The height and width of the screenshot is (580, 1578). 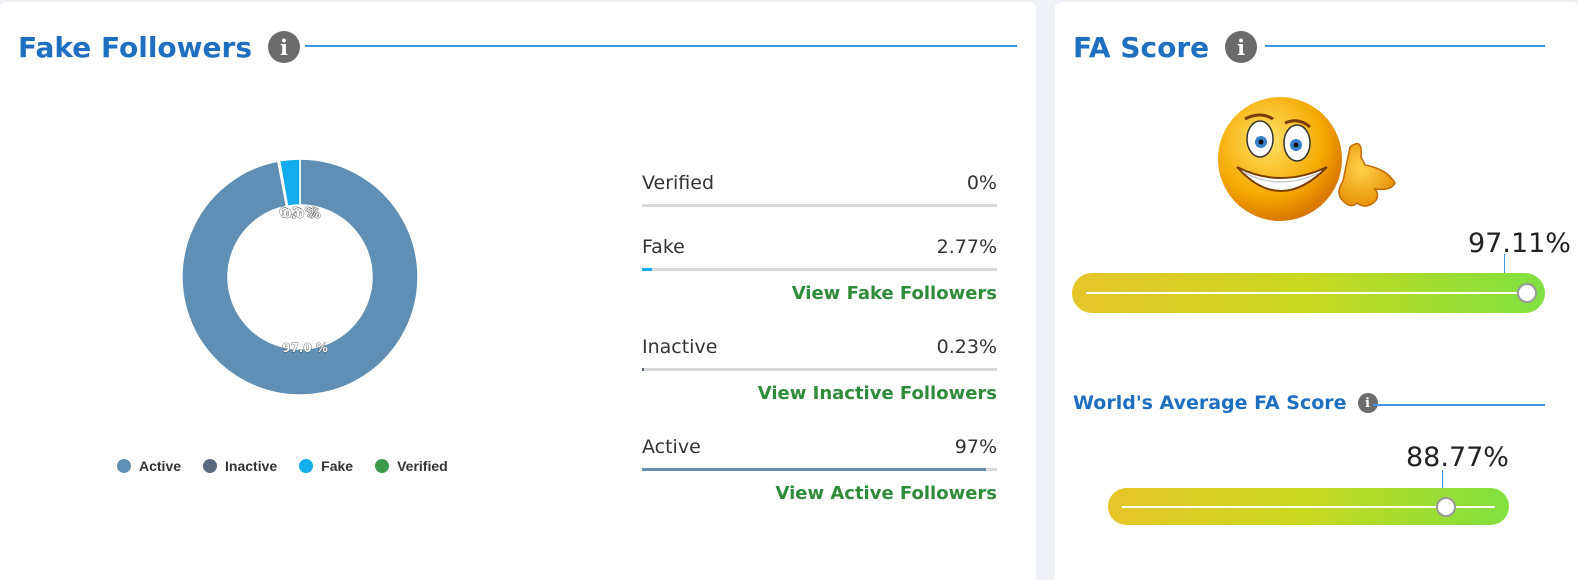 What do you see at coordinates (301, 214) in the screenshot?
I see `donut-label-verified: 0.0 %` at bounding box center [301, 214].